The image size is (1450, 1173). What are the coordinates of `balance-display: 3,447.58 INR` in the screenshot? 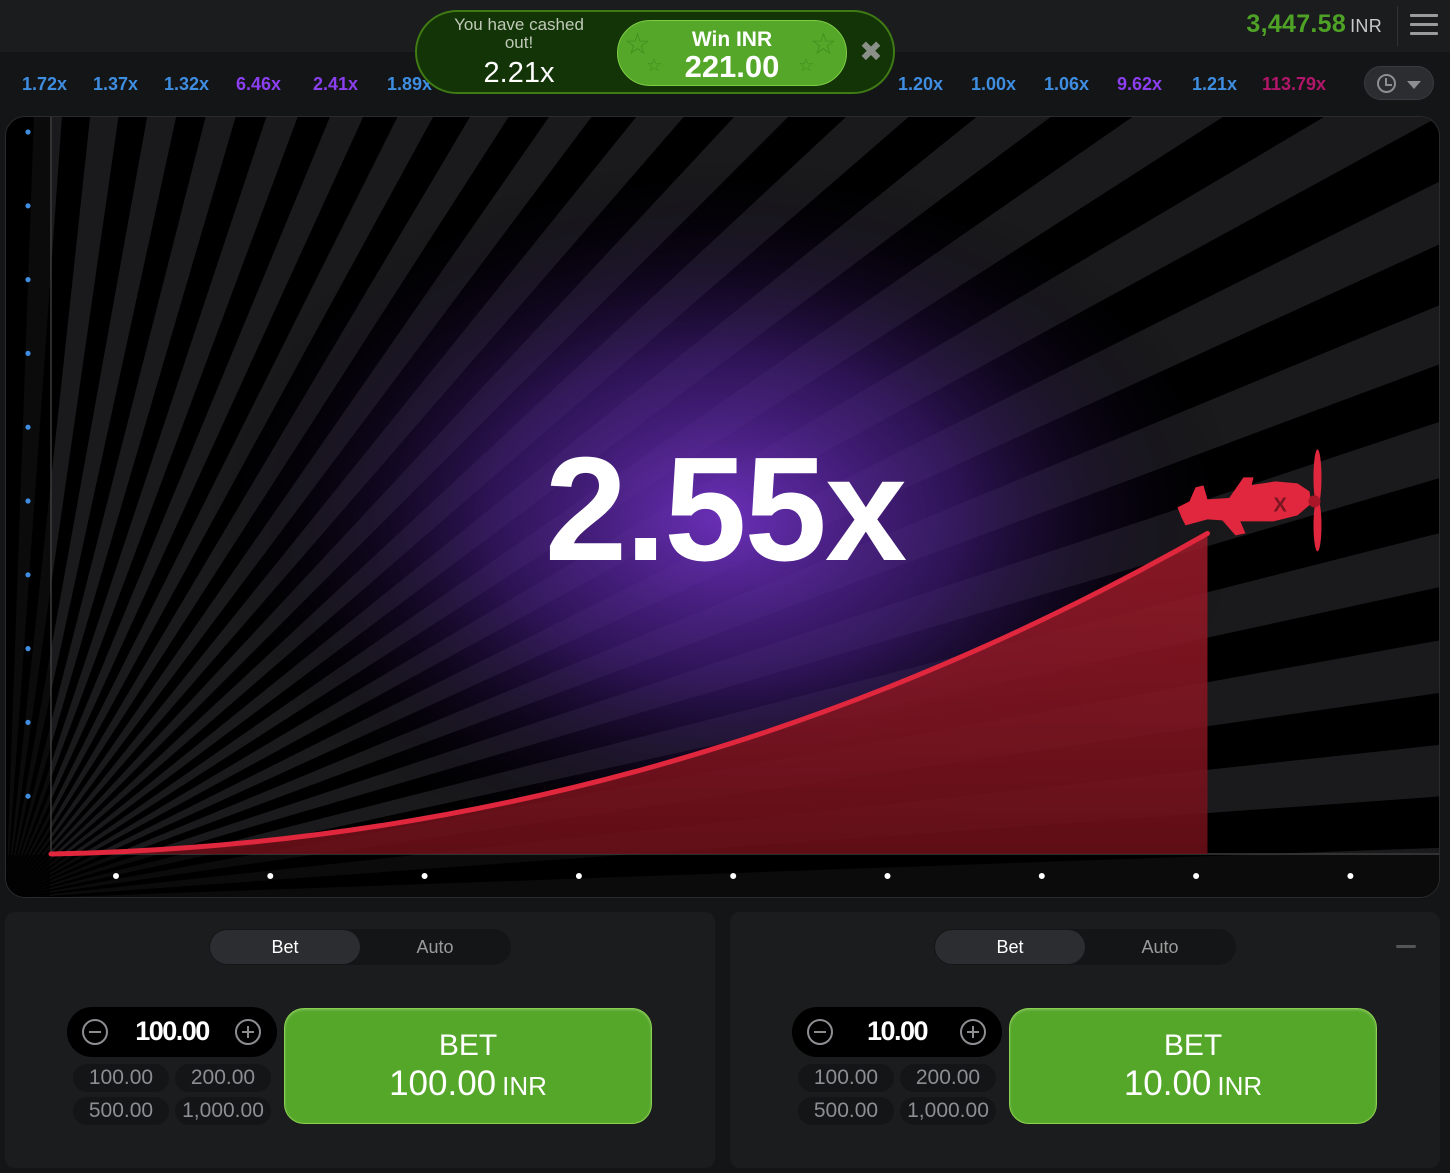 It's located at (1314, 24).